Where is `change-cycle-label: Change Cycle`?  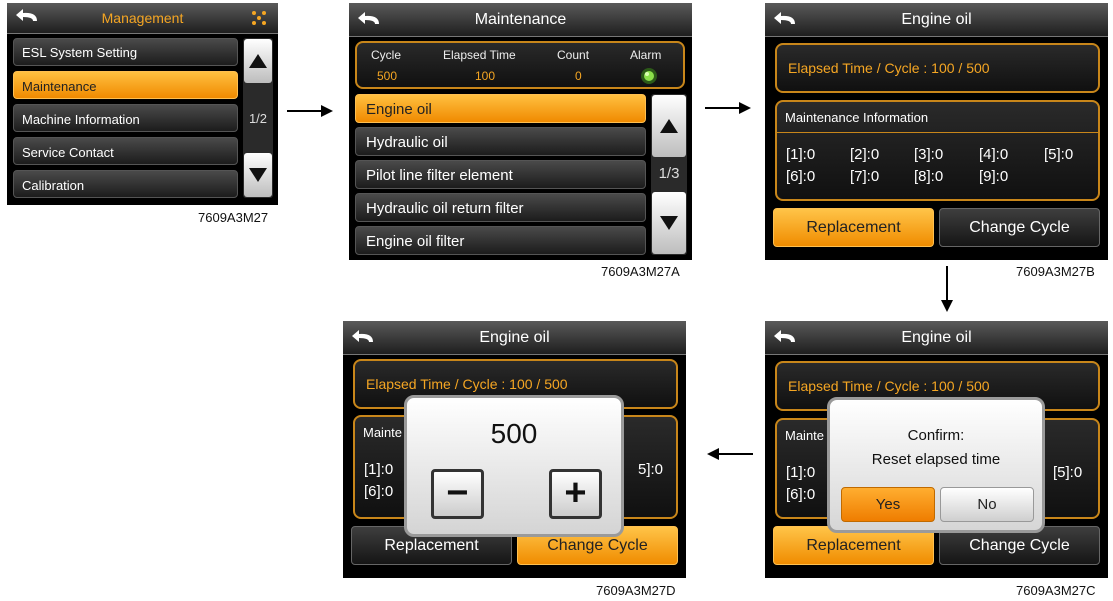
change-cycle-label: Change Cycle is located at coordinates (597, 545).